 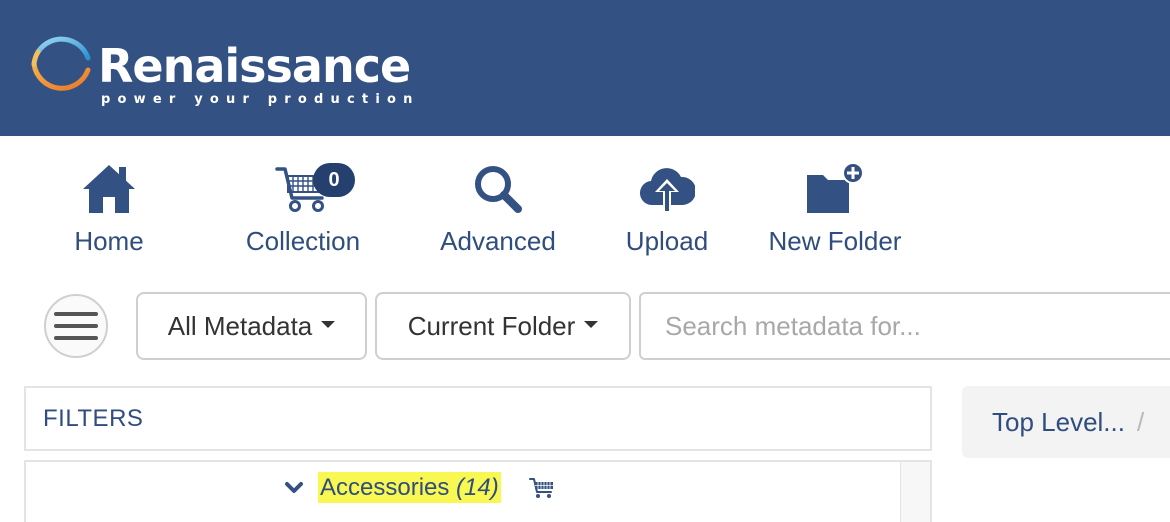 I want to click on filters-panel: Accessories (14), so click(x=478, y=491).